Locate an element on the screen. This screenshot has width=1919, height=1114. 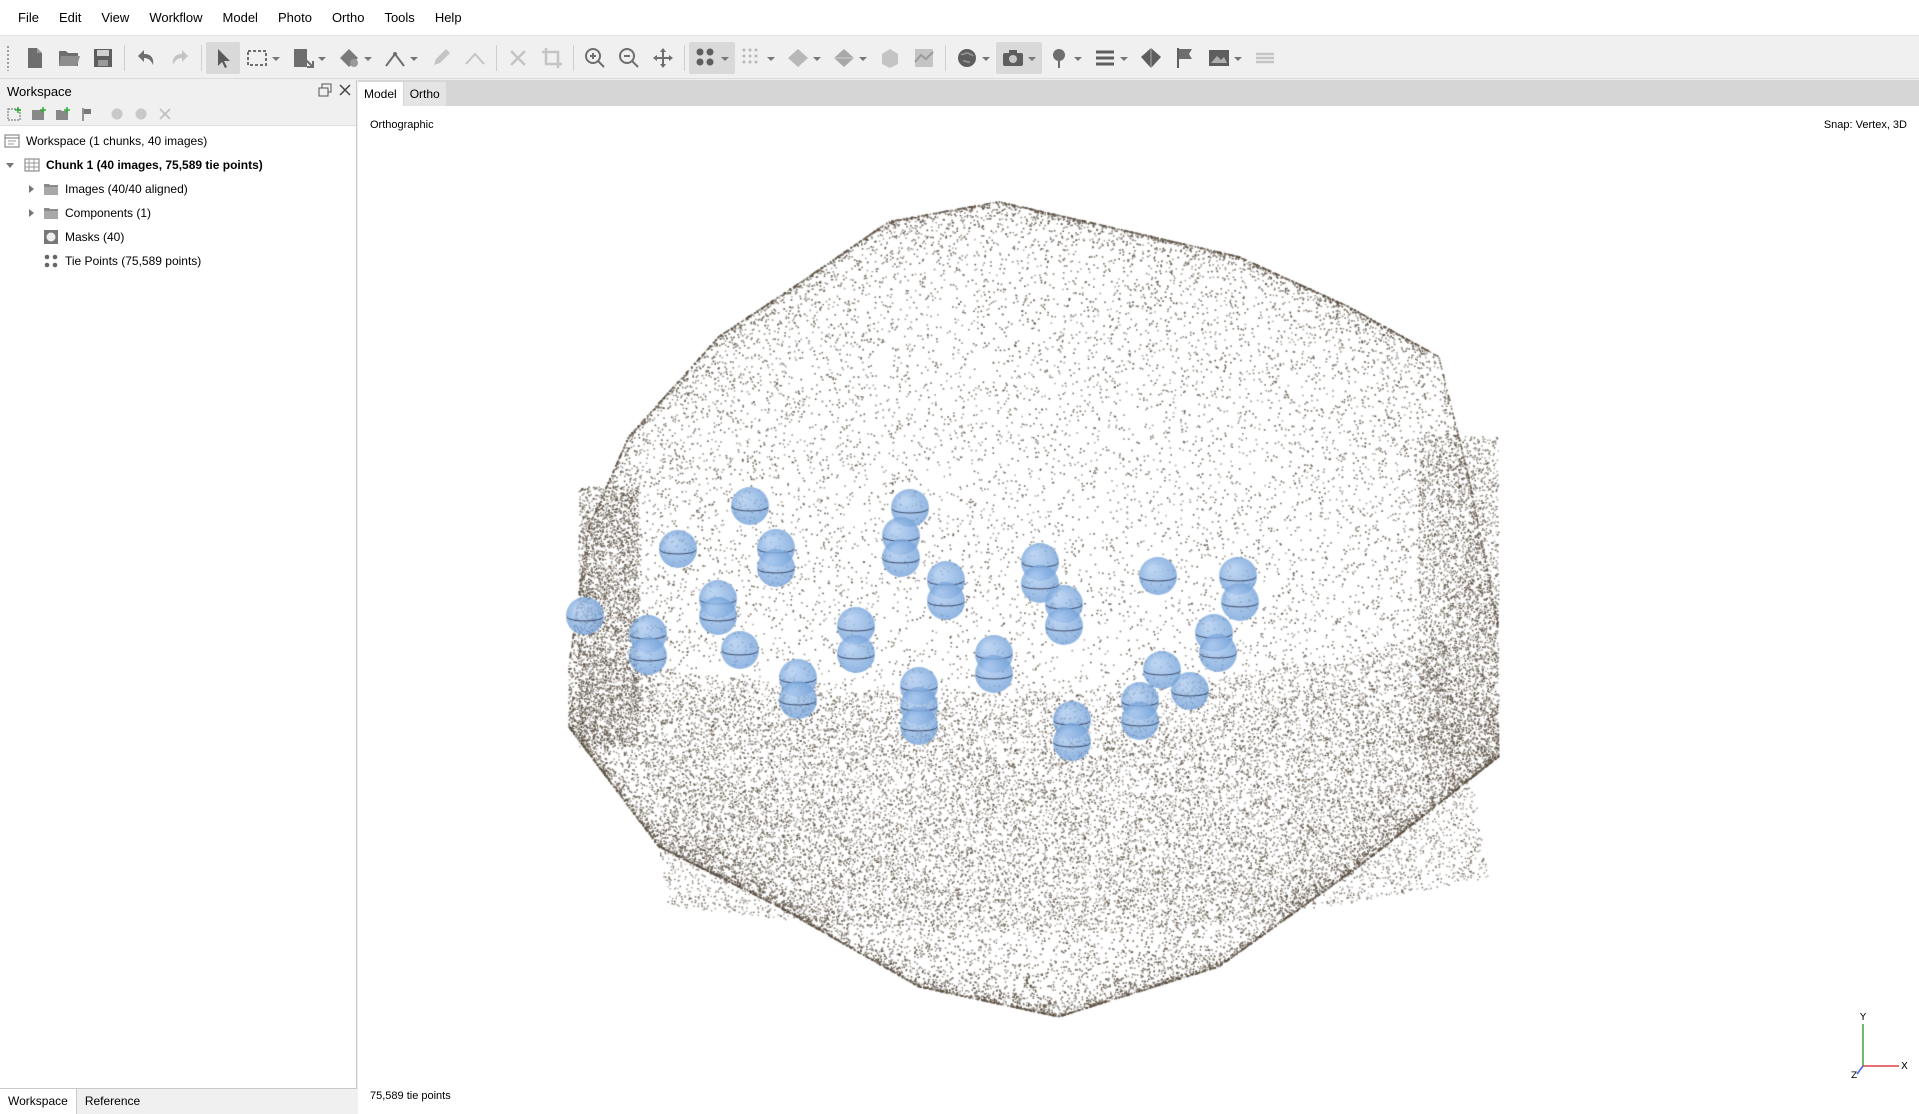
globe-view-button is located at coordinates (973, 58).